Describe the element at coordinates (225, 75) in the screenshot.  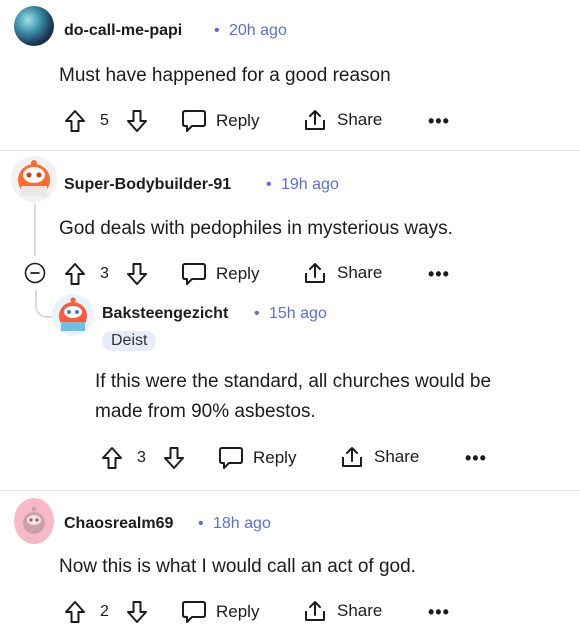
I see `comment-body: Must have happened for a good reason` at that location.